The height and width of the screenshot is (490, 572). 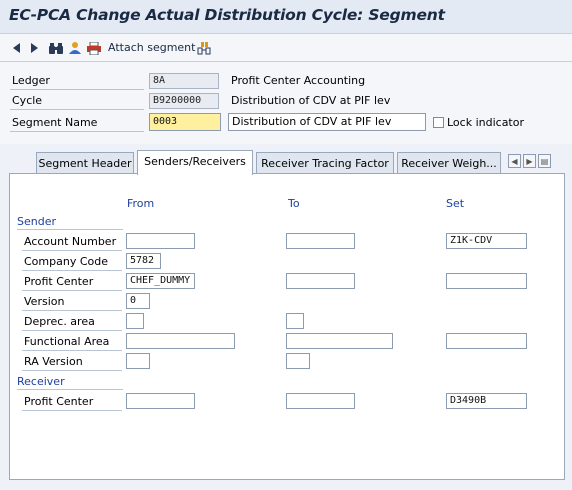 What do you see at coordinates (70, 229) in the screenshot?
I see `sender-group-underline` at bounding box center [70, 229].